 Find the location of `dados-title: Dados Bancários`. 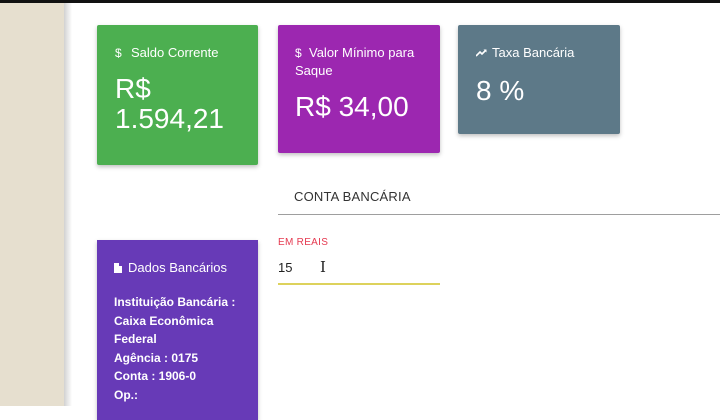

dados-title: Dados Bancários is located at coordinates (177, 267).